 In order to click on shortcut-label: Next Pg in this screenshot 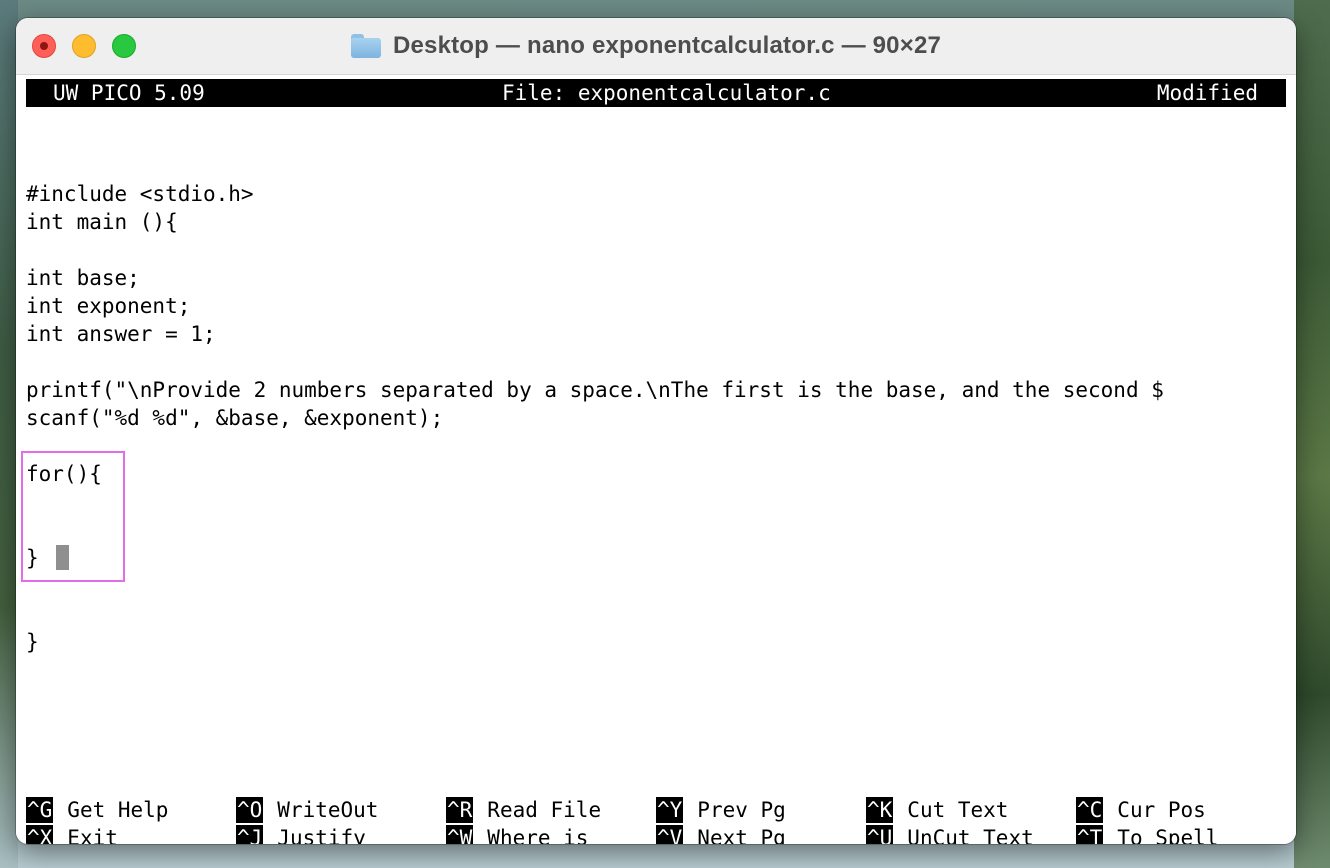, I will do `click(741, 835)`.